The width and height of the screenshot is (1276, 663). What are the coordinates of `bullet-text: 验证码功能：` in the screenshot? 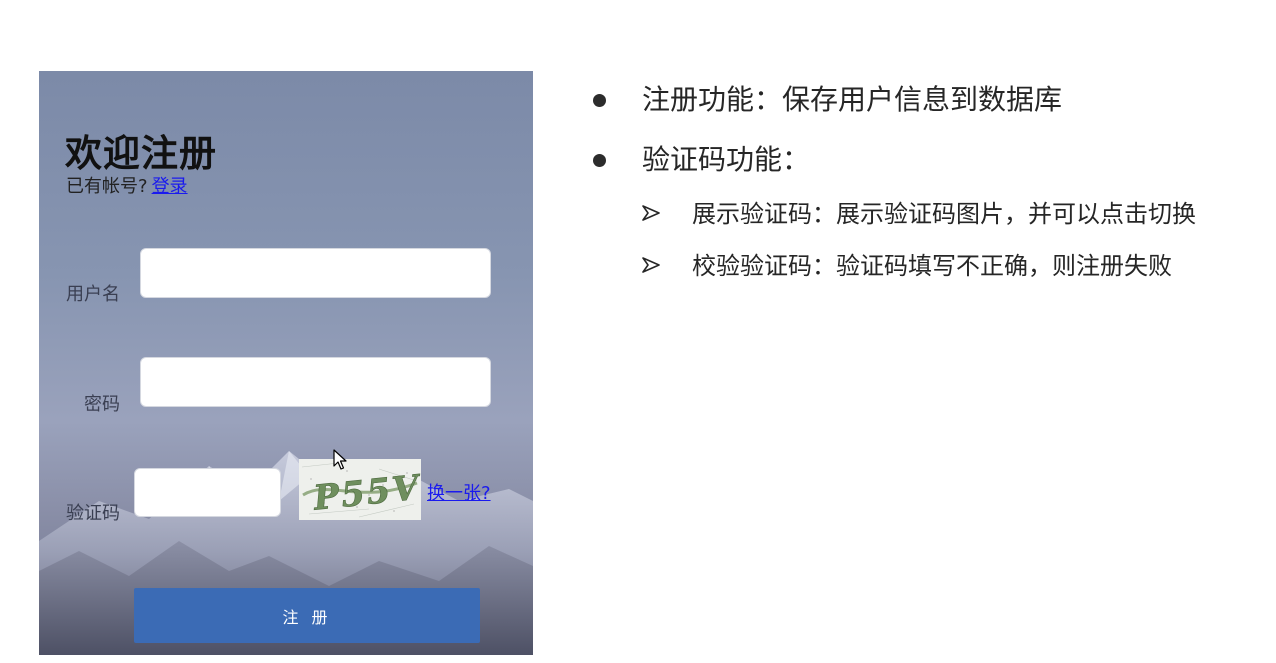 It's located at (726, 159).